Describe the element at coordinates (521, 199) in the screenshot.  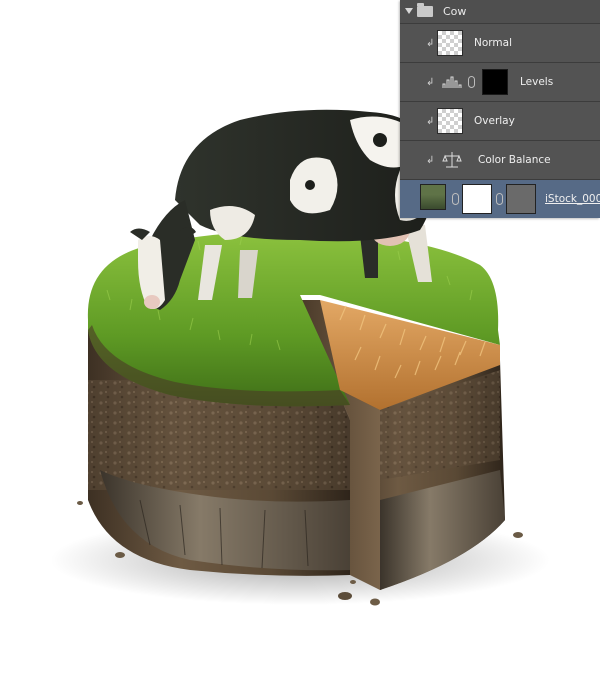
I see `vector-mask-thumbnail` at that location.